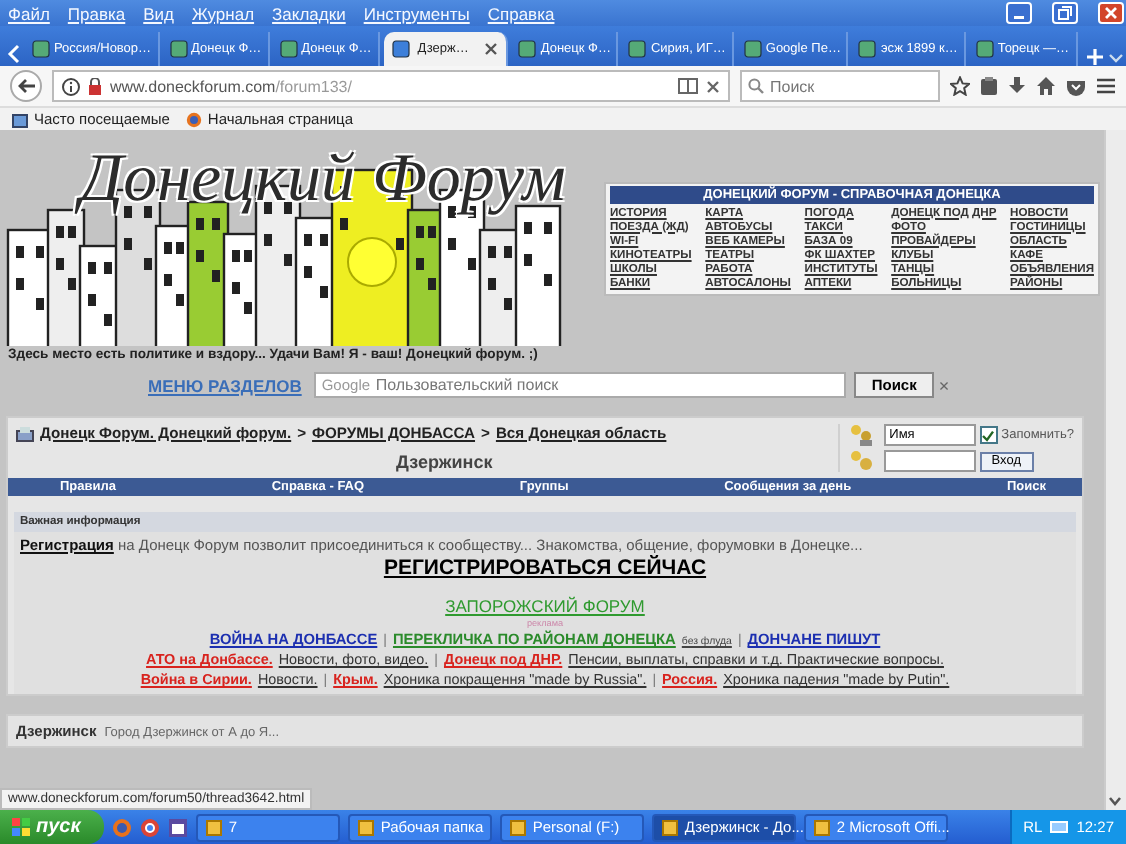 Image resolution: width=1126 pixels, height=844 pixels. What do you see at coordinates (21, 827) in the screenshot?
I see `windows-flag-icon` at bounding box center [21, 827].